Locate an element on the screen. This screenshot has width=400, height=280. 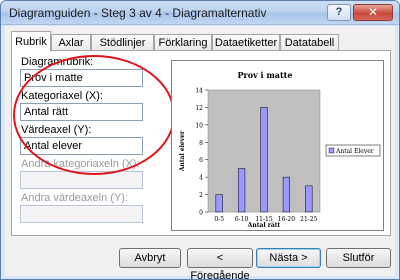
y-tick-label: 12 is located at coordinates (199, 108).